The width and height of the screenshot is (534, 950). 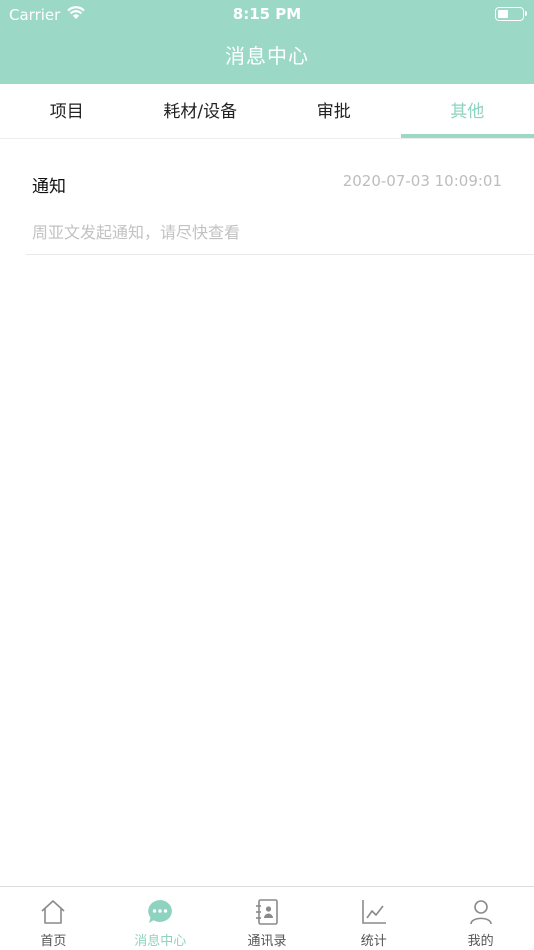 I want to click on list-item: 通知 2020-07-03 10:09:01 周亚文发起通知，请尽快查看, so click(x=280, y=197).